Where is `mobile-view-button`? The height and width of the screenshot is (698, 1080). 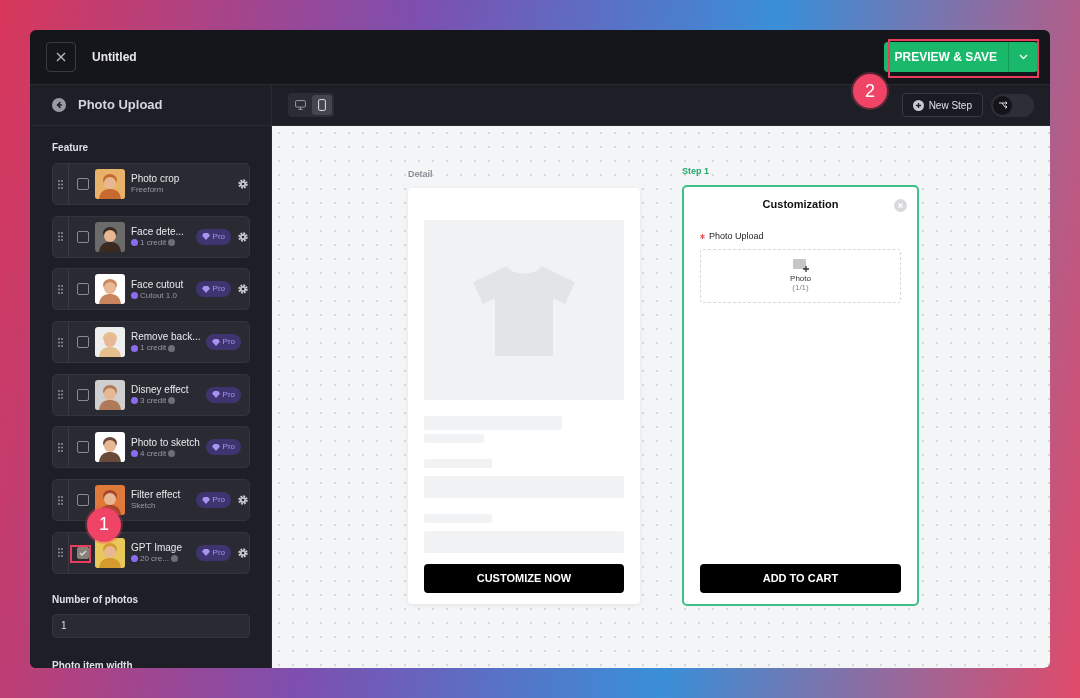
mobile-view-button is located at coordinates (322, 105).